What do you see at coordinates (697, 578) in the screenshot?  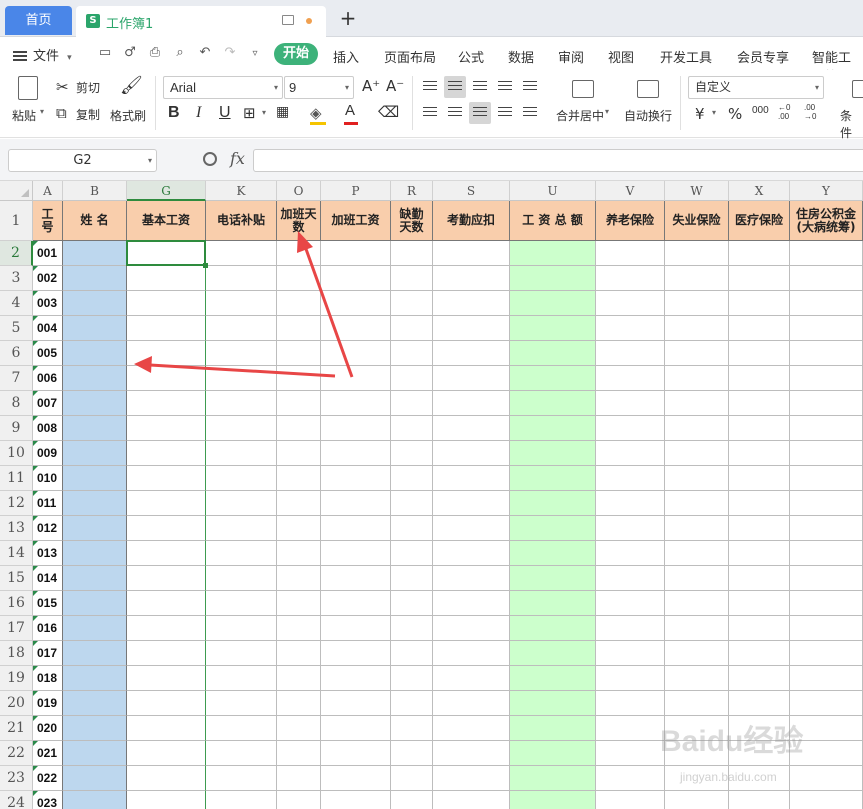 I see `cell-w15` at bounding box center [697, 578].